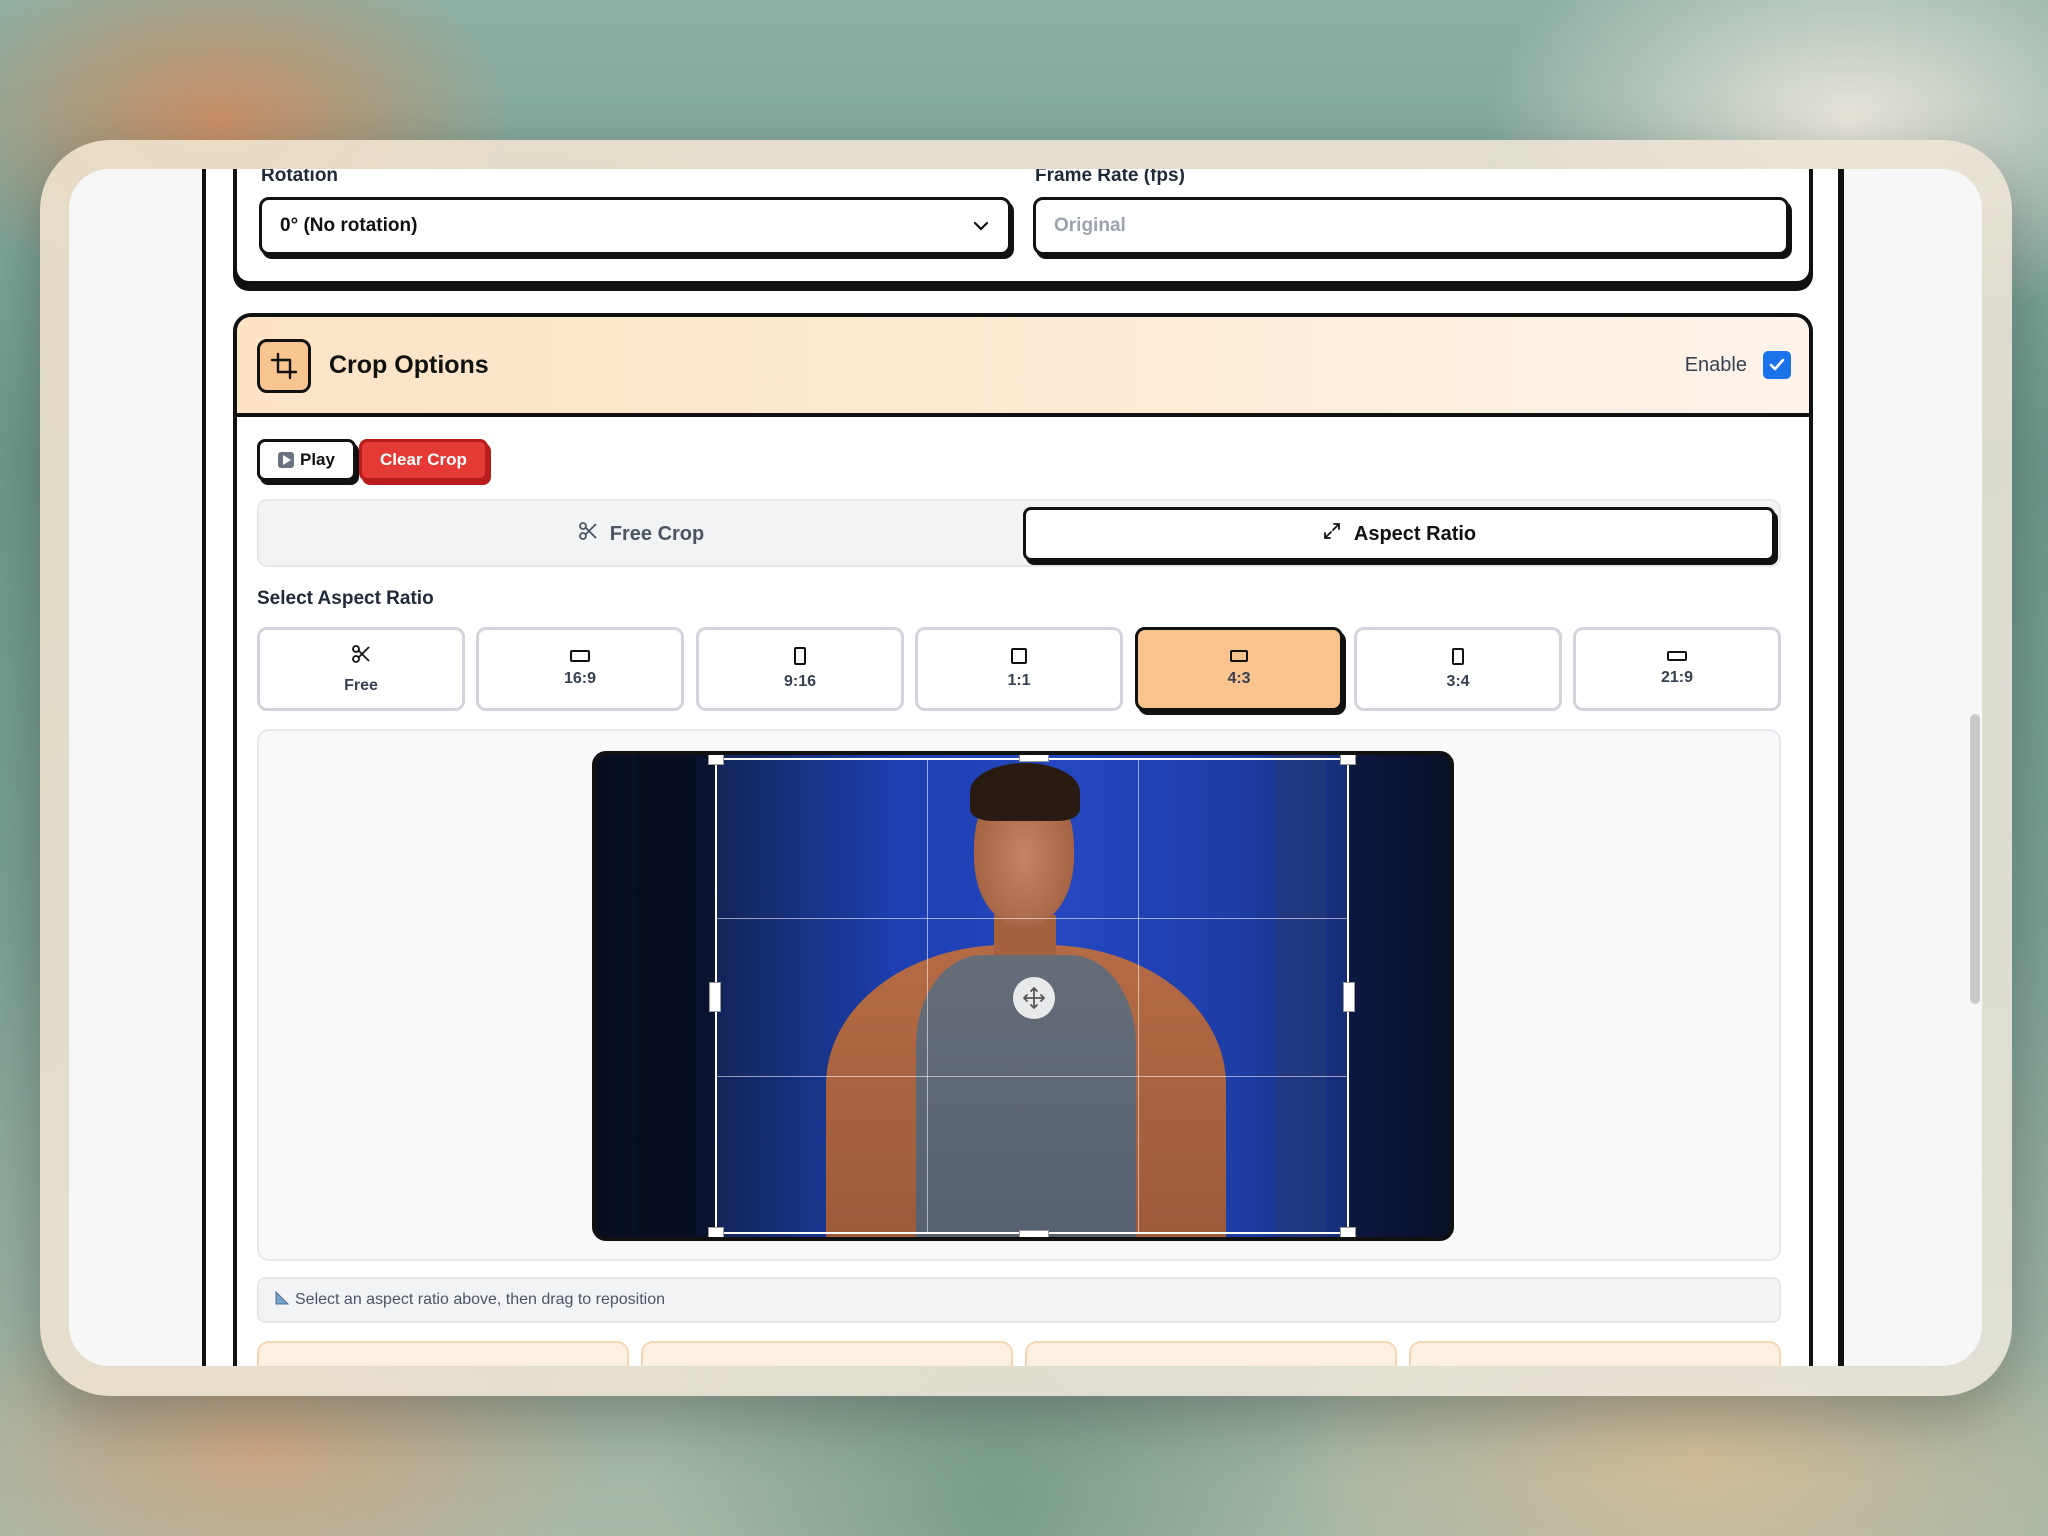 The height and width of the screenshot is (1536, 2048). What do you see at coordinates (284, 366) in the screenshot?
I see `crop-icon` at bounding box center [284, 366].